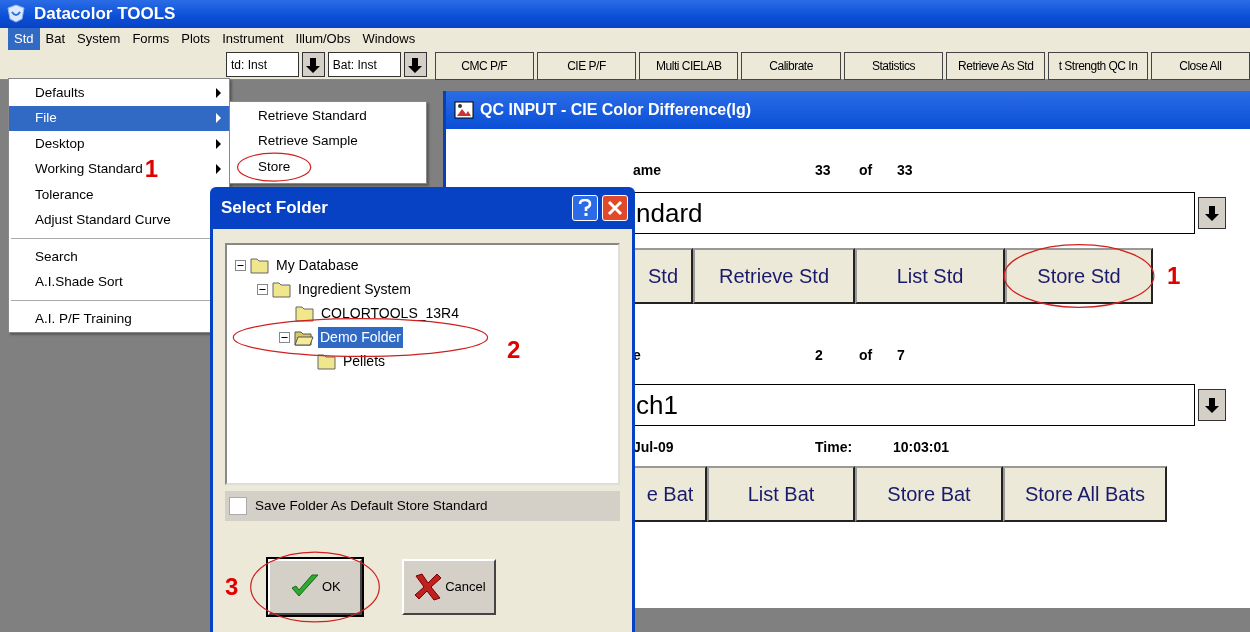 This screenshot has height=632, width=1250. What do you see at coordinates (99, 39) in the screenshot?
I see `menu-item: System` at bounding box center [99, 39].